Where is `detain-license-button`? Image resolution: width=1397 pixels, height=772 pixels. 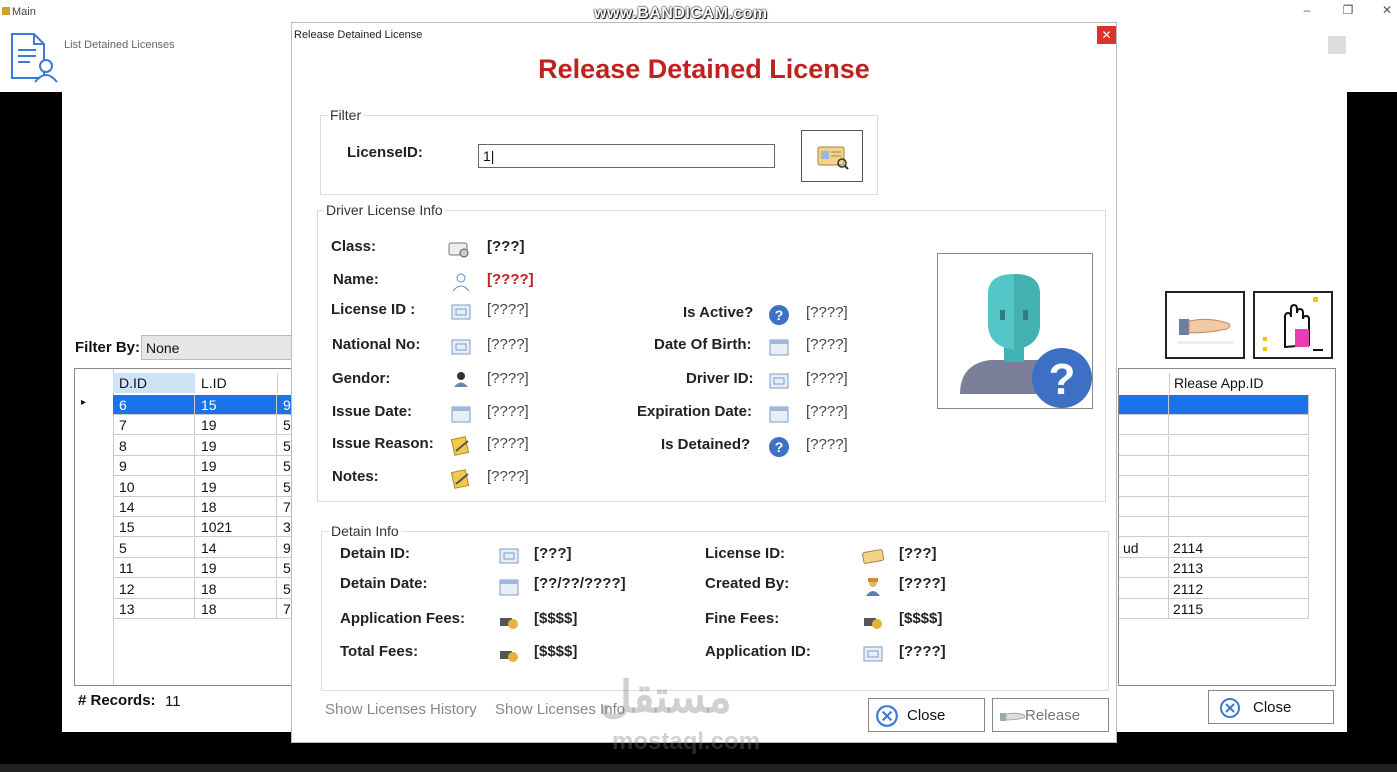 detain-license-button is located at coordinates (1293, 325).